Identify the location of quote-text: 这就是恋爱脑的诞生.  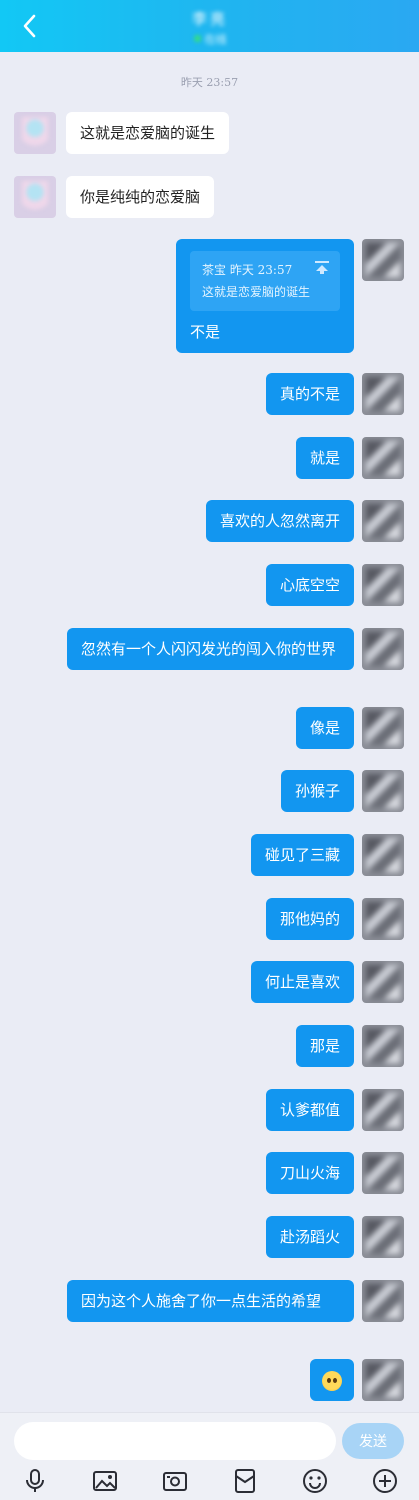
(256, 292).